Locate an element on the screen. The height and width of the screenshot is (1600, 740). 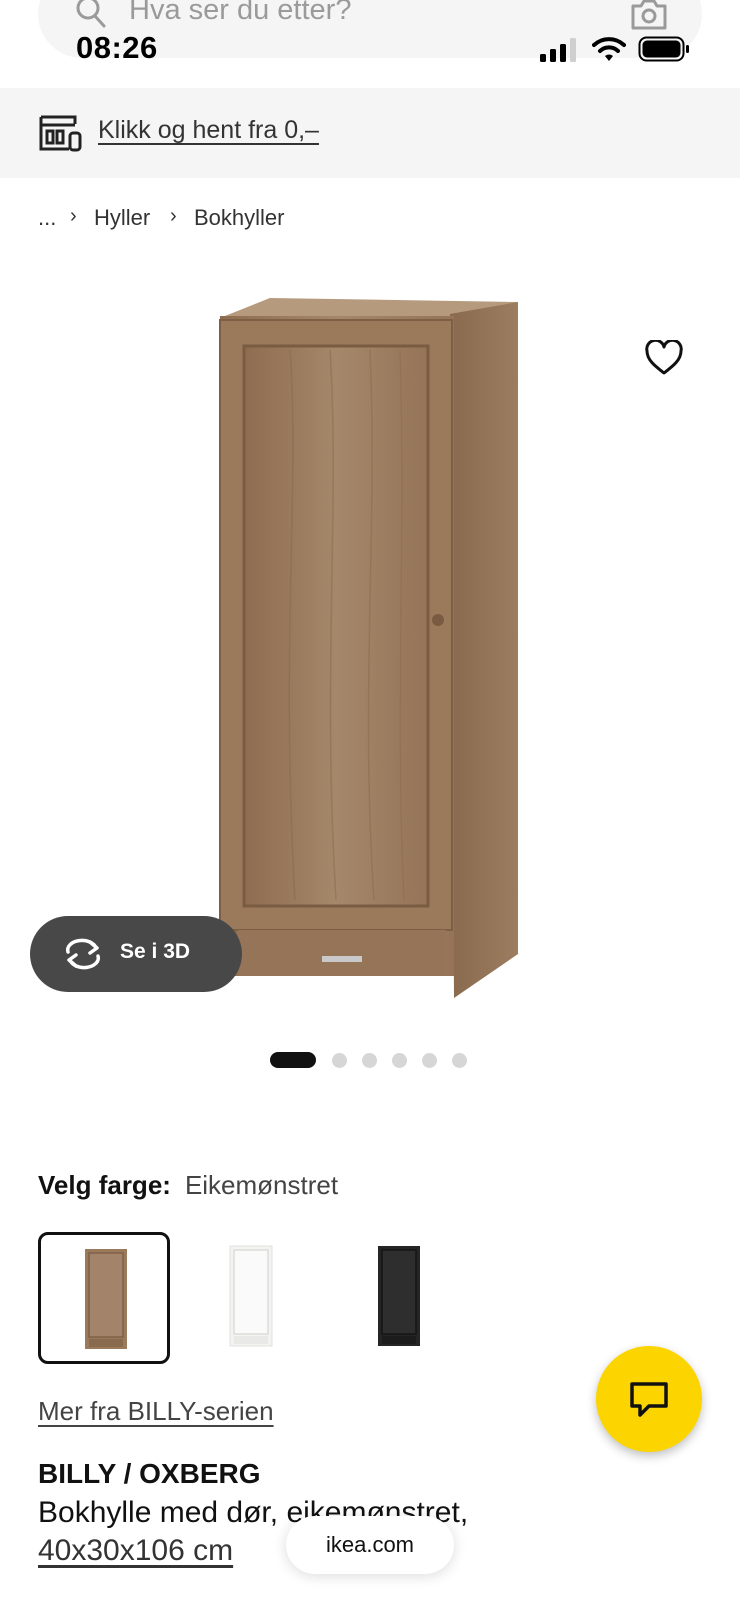
chat-bubble-icon is located at coordinates (649, 1399).